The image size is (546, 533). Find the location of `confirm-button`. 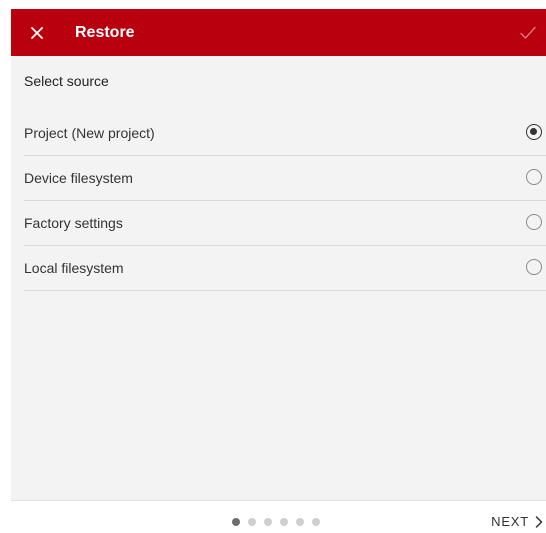

confirm-button is located at coordinates (528, 33).